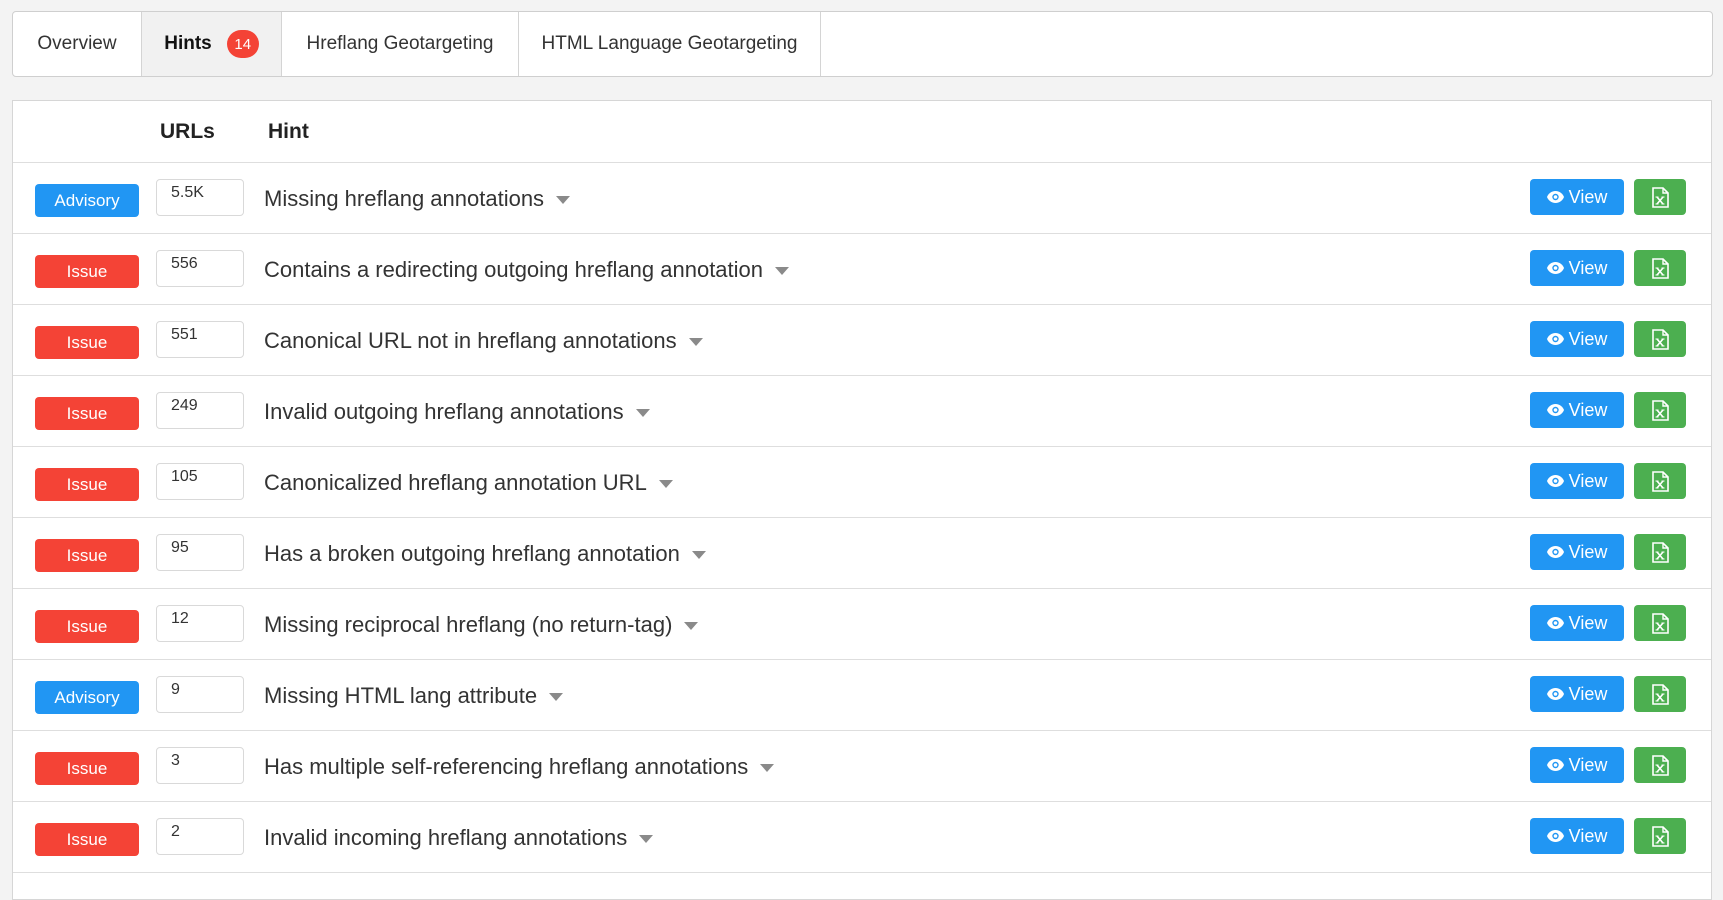 Image resolution: width=1723 pixels, height=900 pixels. What do you see at coordinates (401, 695) in the screenshot?
I see `hint-label: Missing HTML lang attribute` at bounding box center [401, 695].